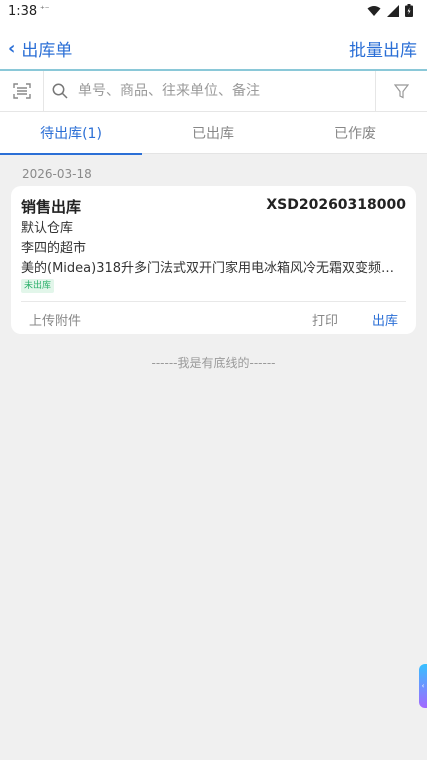  I want to click on scan-button, so click(22, 91).